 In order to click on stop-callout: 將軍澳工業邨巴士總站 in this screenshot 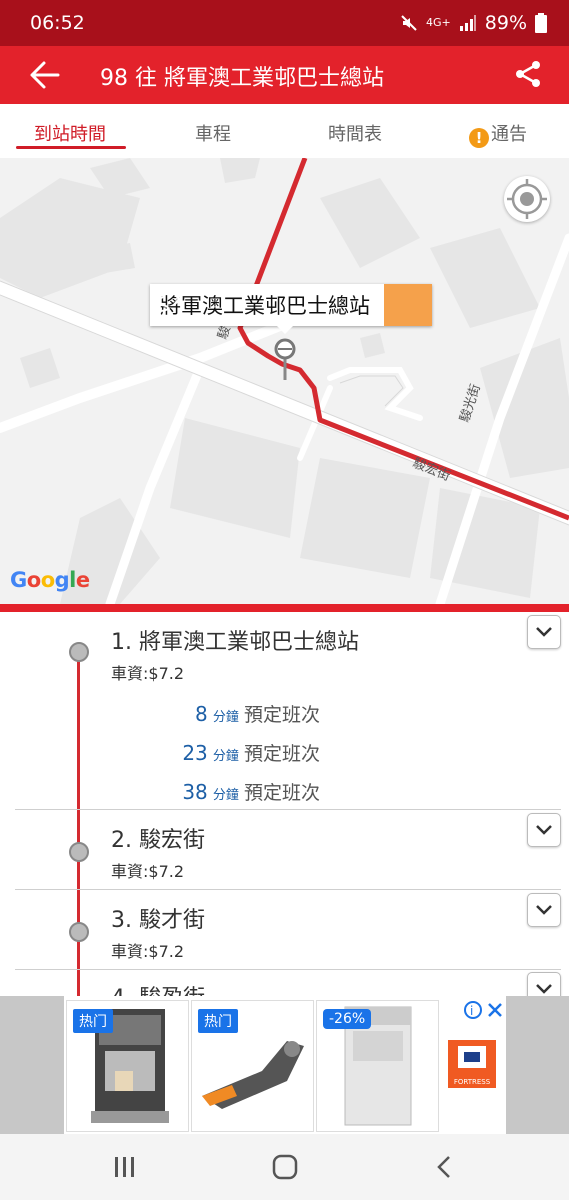, I will do `click(291, 305)`.